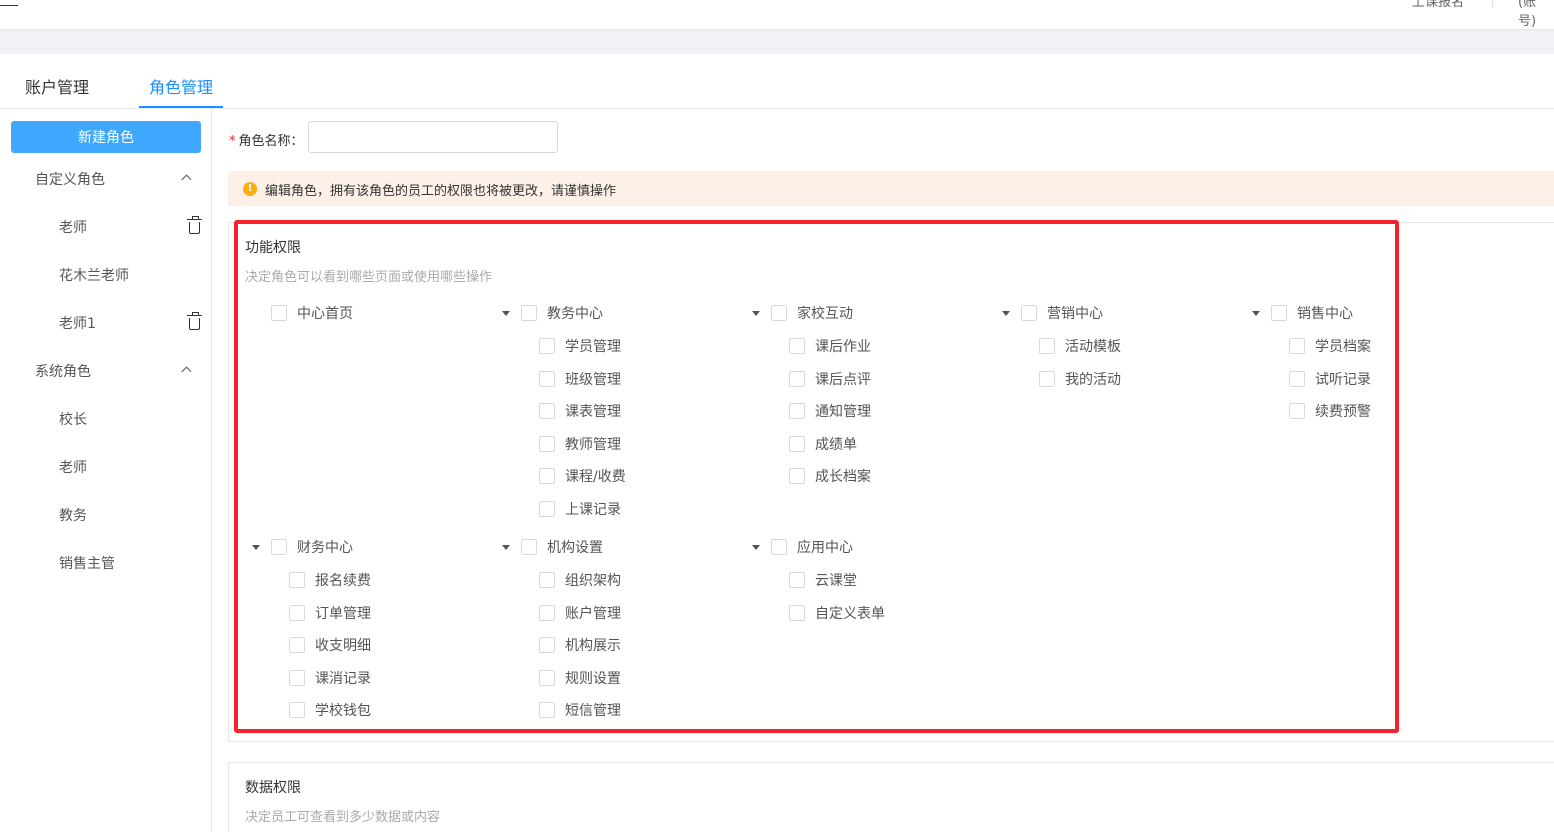  Describe the element at coordinates (1075, 314) in the screenshot. I see `permission-group-label: 营销中心` at that location.